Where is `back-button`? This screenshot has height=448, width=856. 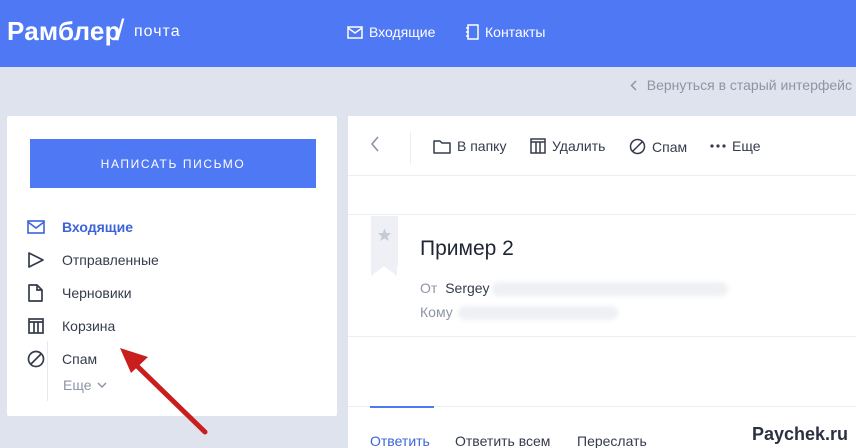
back-button is located at coordinates (375, 146).